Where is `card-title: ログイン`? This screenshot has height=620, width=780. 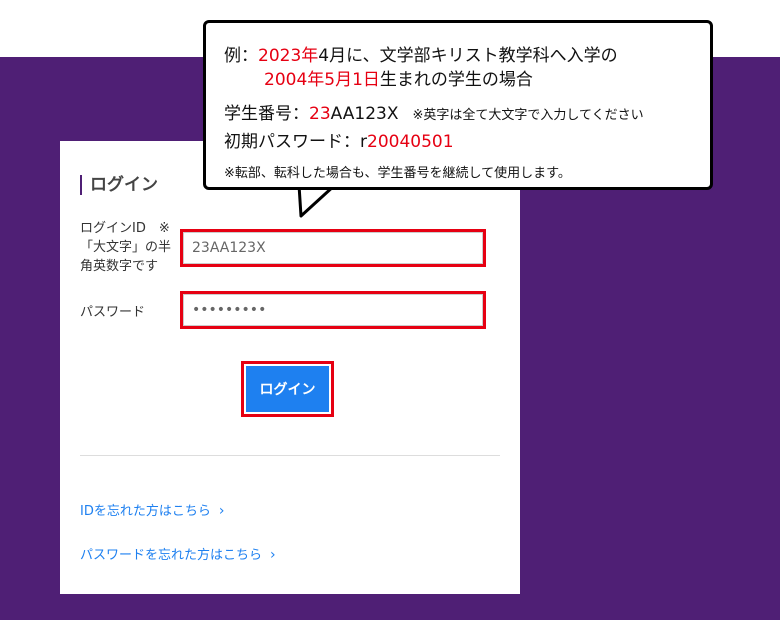
card-title: ログイン is located at coordinates (119, 185).